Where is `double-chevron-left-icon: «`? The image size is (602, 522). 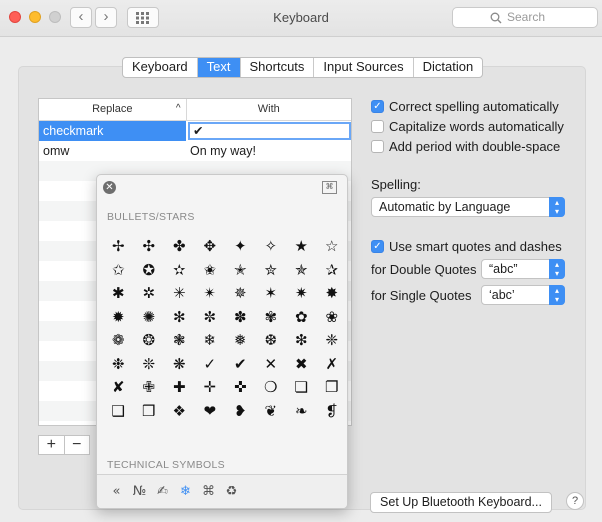 double-chevron-left-icon: « is located at coordinates (116, 491).